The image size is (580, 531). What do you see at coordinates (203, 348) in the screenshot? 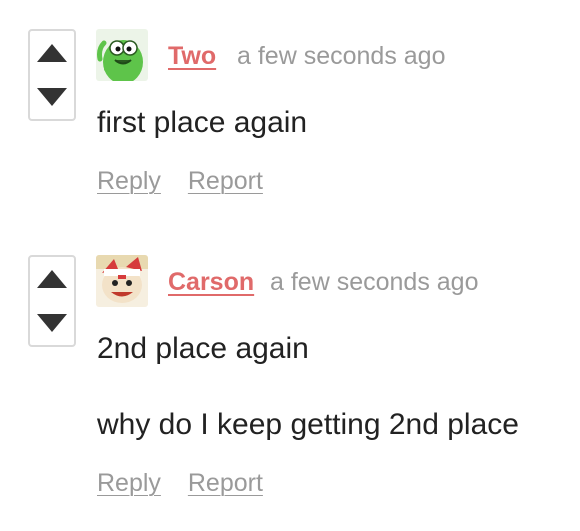
I see `comment-text: 2nd place again` at bounding box center [203, 348].